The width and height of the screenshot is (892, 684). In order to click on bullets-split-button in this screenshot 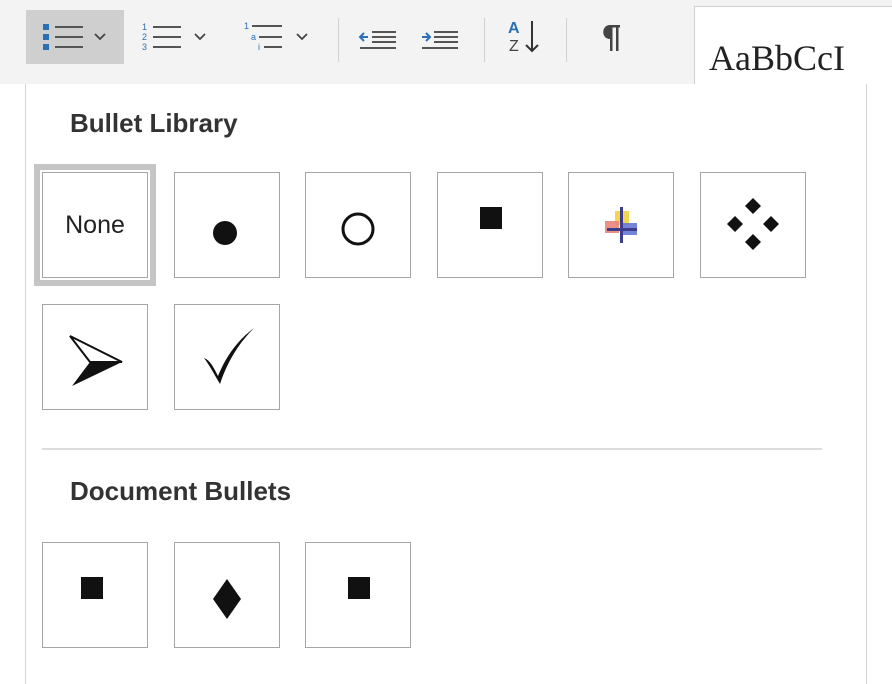, I will do `click(75, 37)`.